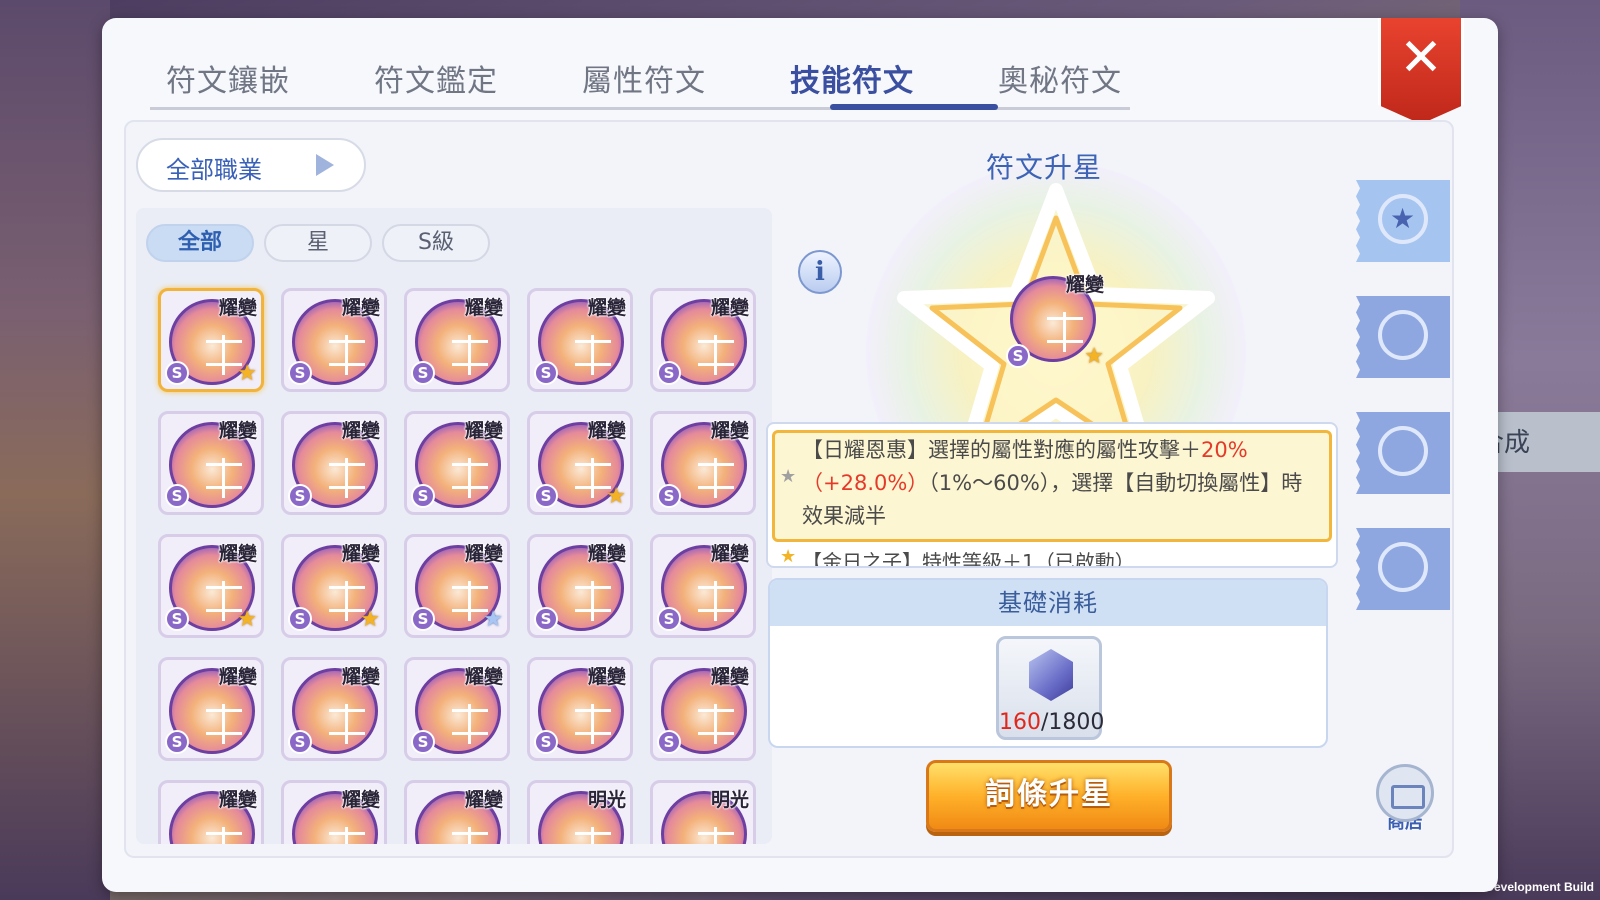 The image size is (1600, 900). Describe the element at coordinates (228, 78) in the screenshot. I see `tab-rune-inlay: 符文鑲嵌` at that location.